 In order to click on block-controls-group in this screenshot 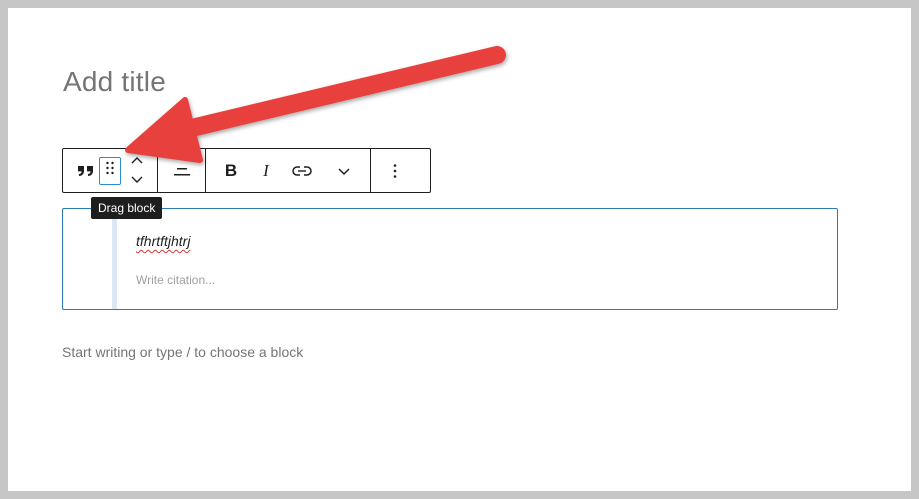, I will do `click(110, 170)`.